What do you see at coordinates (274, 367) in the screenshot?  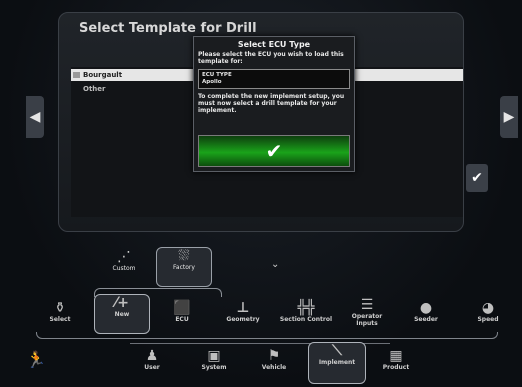 I see `dock-label: Vehicle` at bounding box center [274, 367].